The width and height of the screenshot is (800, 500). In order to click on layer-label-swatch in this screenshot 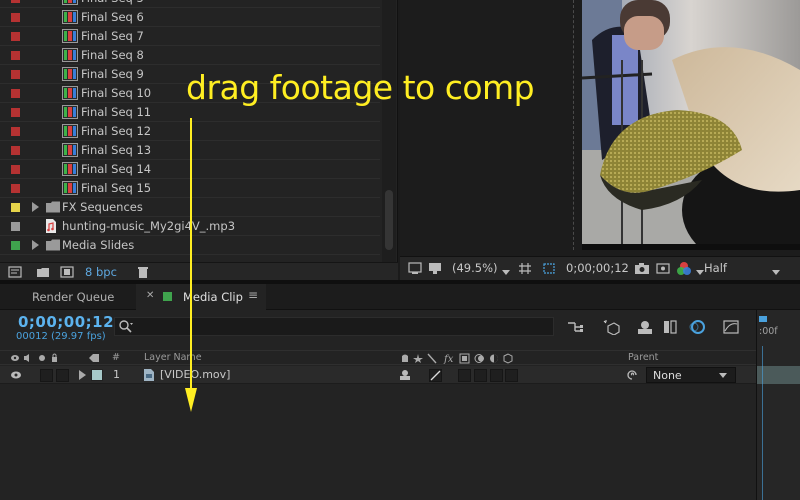, I will do `click(97, 375)`.